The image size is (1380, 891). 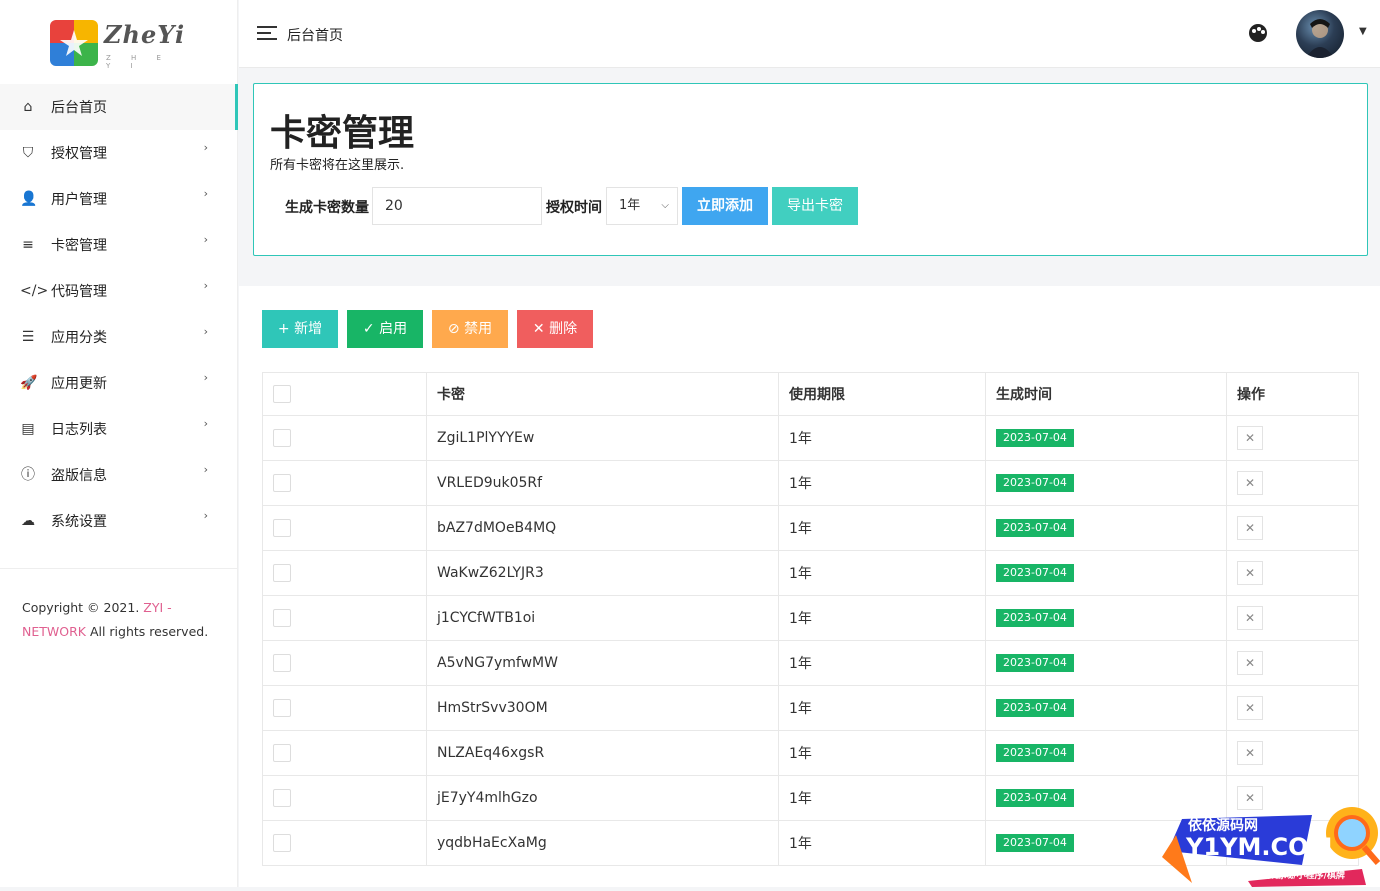 What do you see at coordinates (815, 206) in the screenshot?
I see `export-button: 导出卡密` at bounding box center [815, 206].